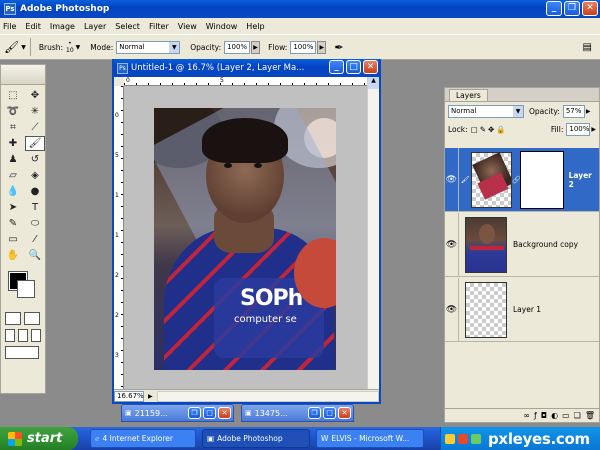 The height and width of the screenshot is (450, 600). I want to click on menu-help: Help, so click(255, 26).